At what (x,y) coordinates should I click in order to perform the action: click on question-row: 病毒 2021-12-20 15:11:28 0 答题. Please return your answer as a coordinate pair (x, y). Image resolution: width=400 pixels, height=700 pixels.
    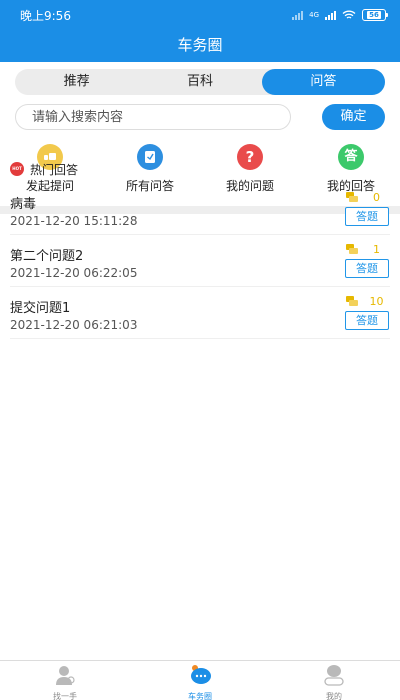
    Looking at the image, I should click on (200, 209).